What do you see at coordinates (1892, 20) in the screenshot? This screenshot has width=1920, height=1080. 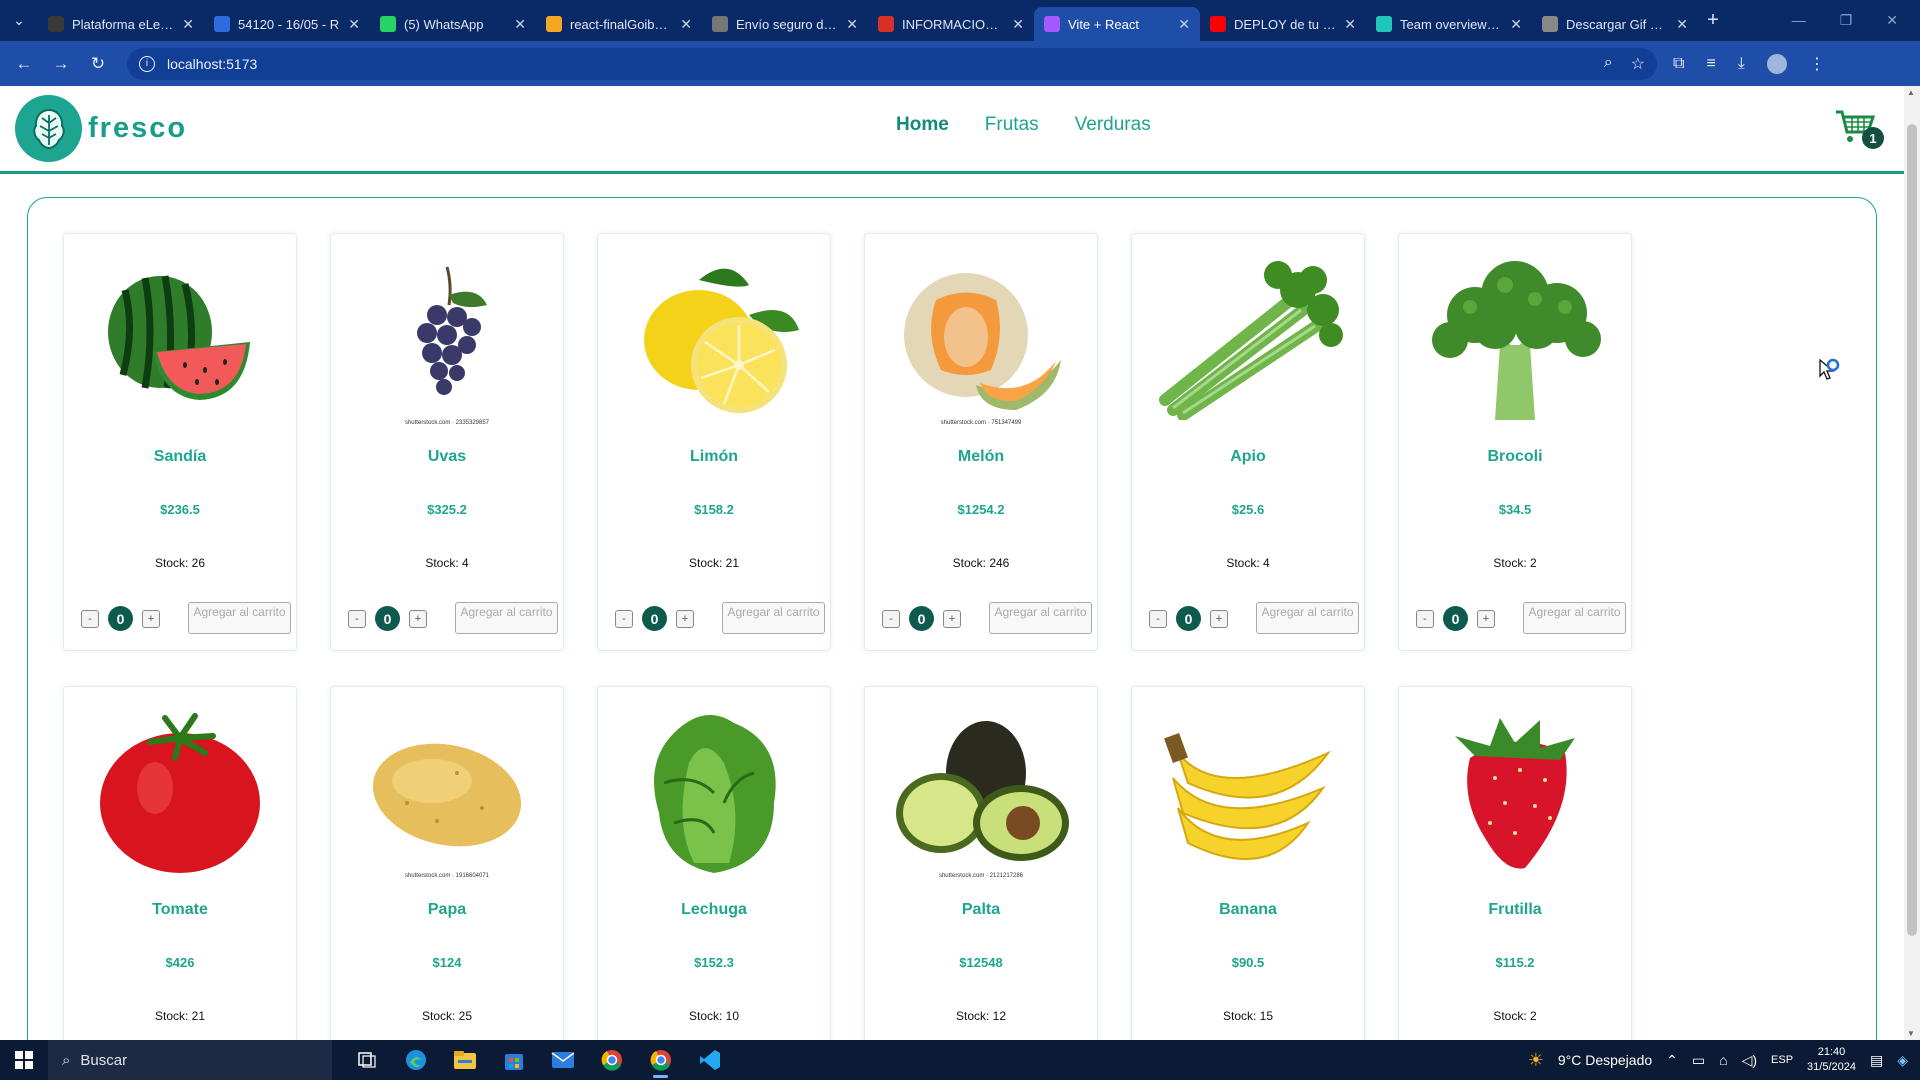 I see `close-window-icon: ✕` at bounding box center [1892, 20].